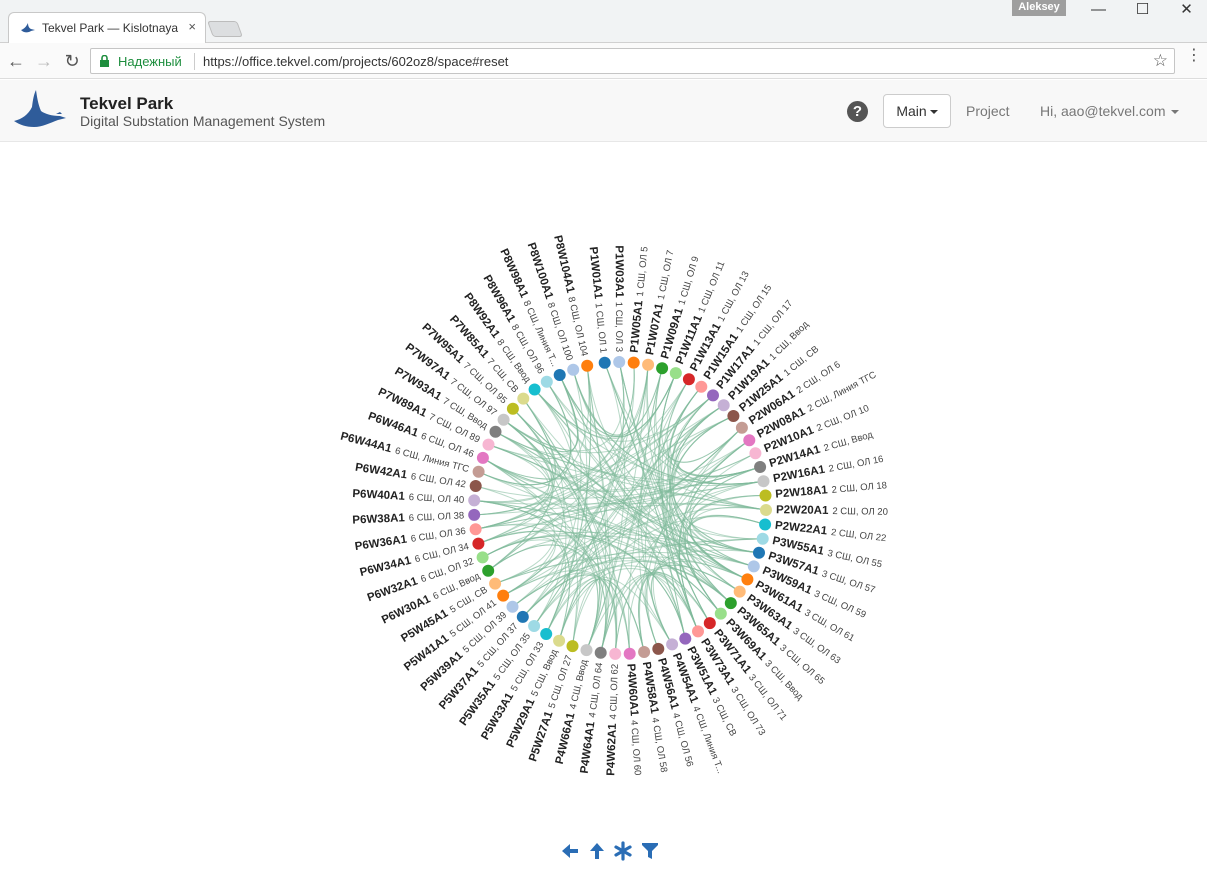 The height and width of the screenshot is (878, 1207). What do you see at coordinates (623, 851) in the screenshot?
I see `asterisk-icon` at bounding box center [623, 851].